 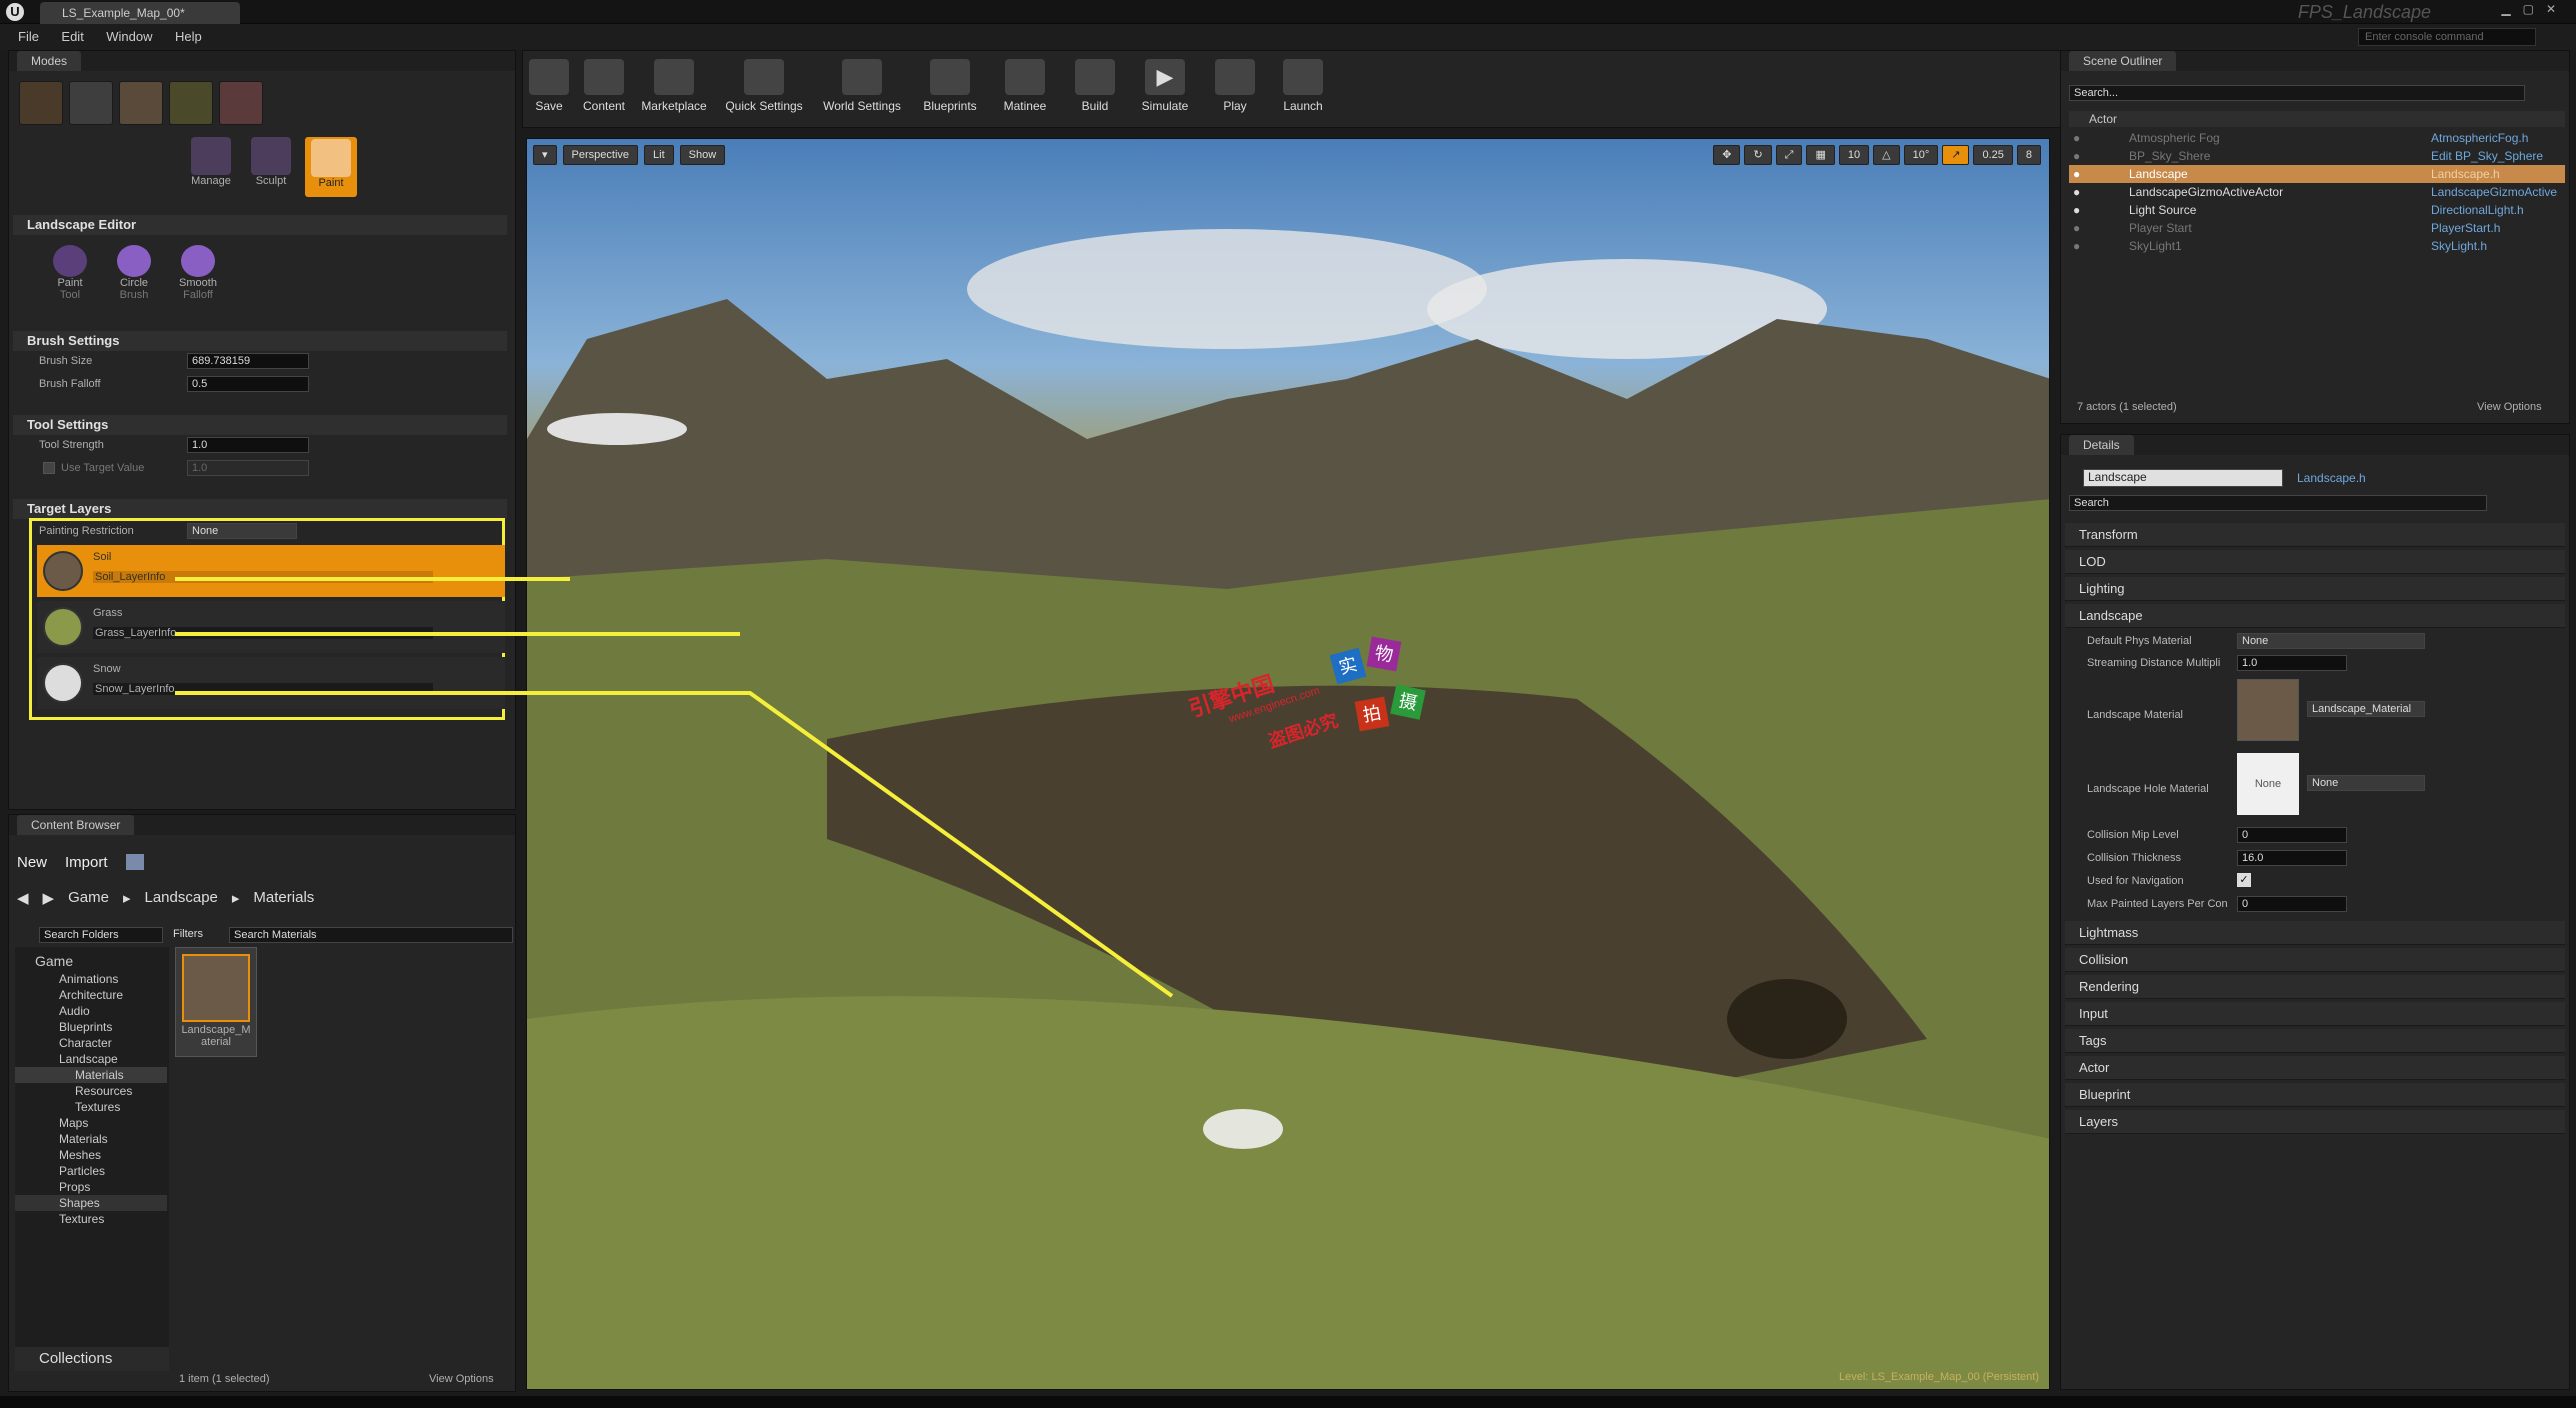 I want to click on map-tab: LS_Example_Map_00*, so click(x=140, y=13).